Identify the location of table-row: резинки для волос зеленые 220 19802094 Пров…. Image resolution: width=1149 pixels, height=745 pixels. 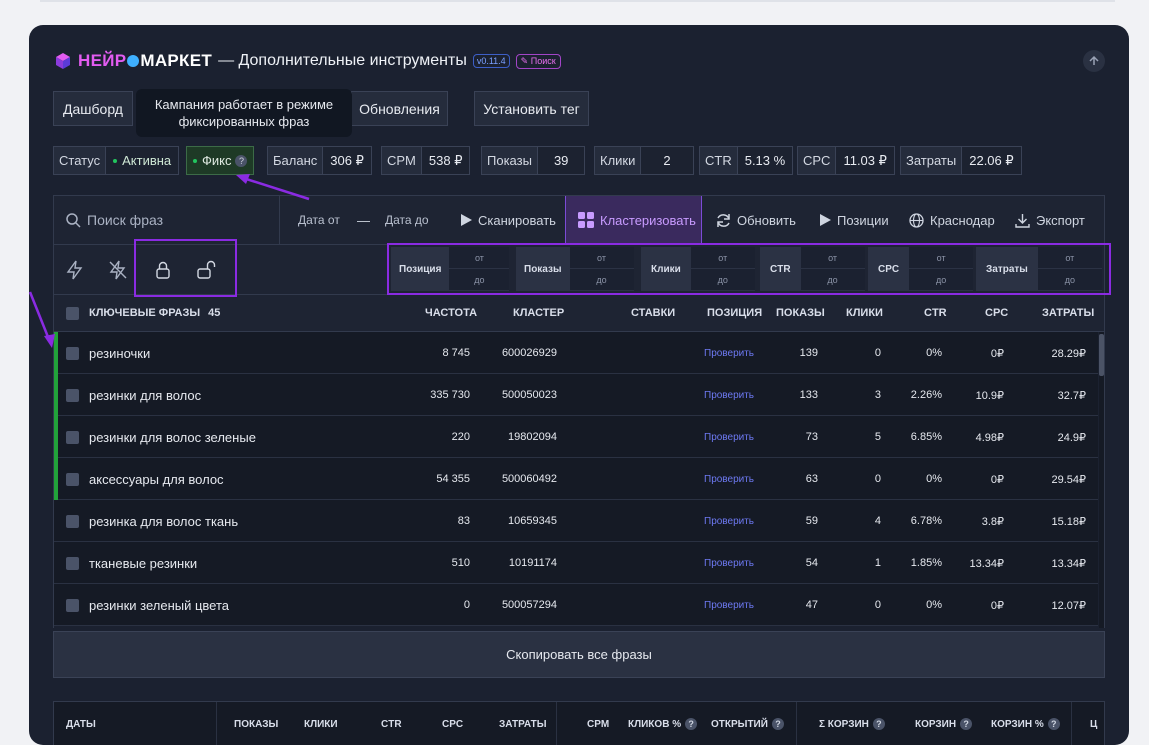
(576, 437).